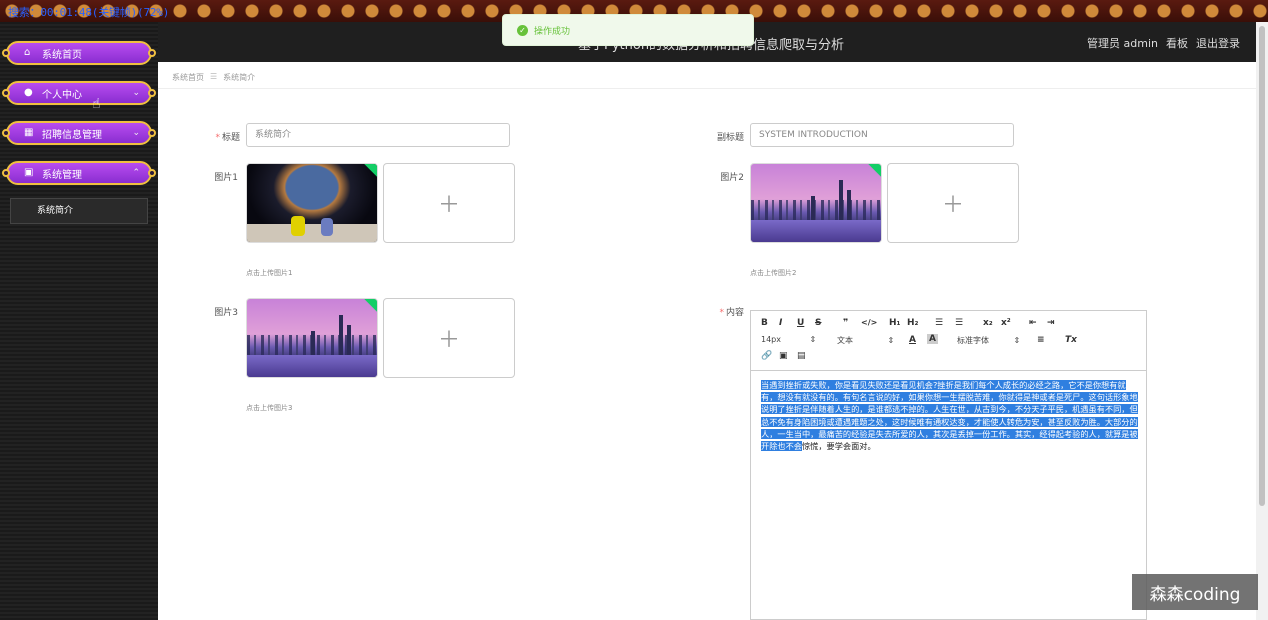 This screenshot has height=620, width=1268. I want to click on superscript-button: x², so click(1006, 323).